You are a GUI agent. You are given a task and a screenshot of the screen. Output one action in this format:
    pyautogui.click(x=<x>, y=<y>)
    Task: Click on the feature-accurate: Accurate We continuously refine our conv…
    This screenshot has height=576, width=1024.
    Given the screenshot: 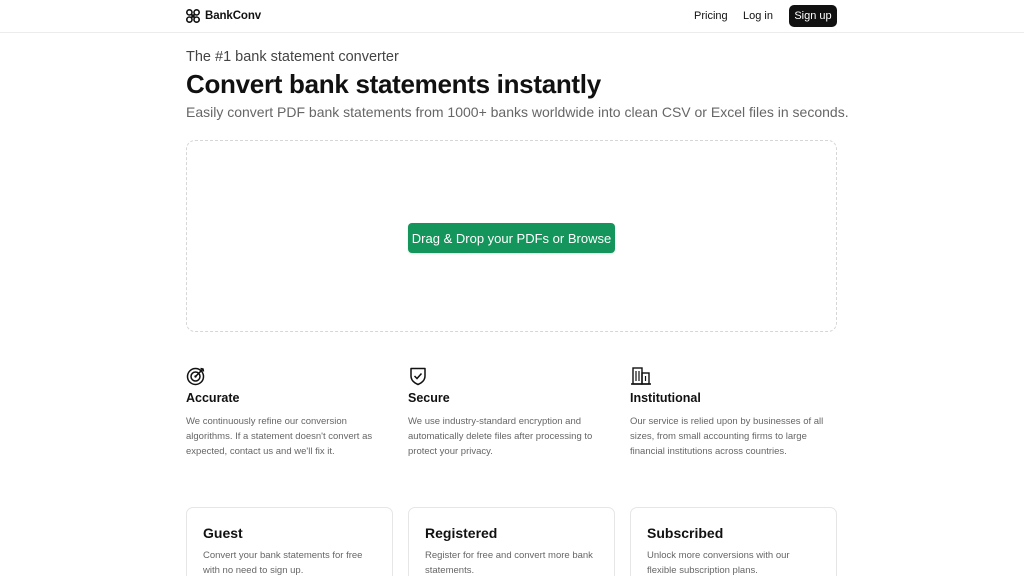 What is the action you would take?
    pyautogui.click(x=286, y=412)
    